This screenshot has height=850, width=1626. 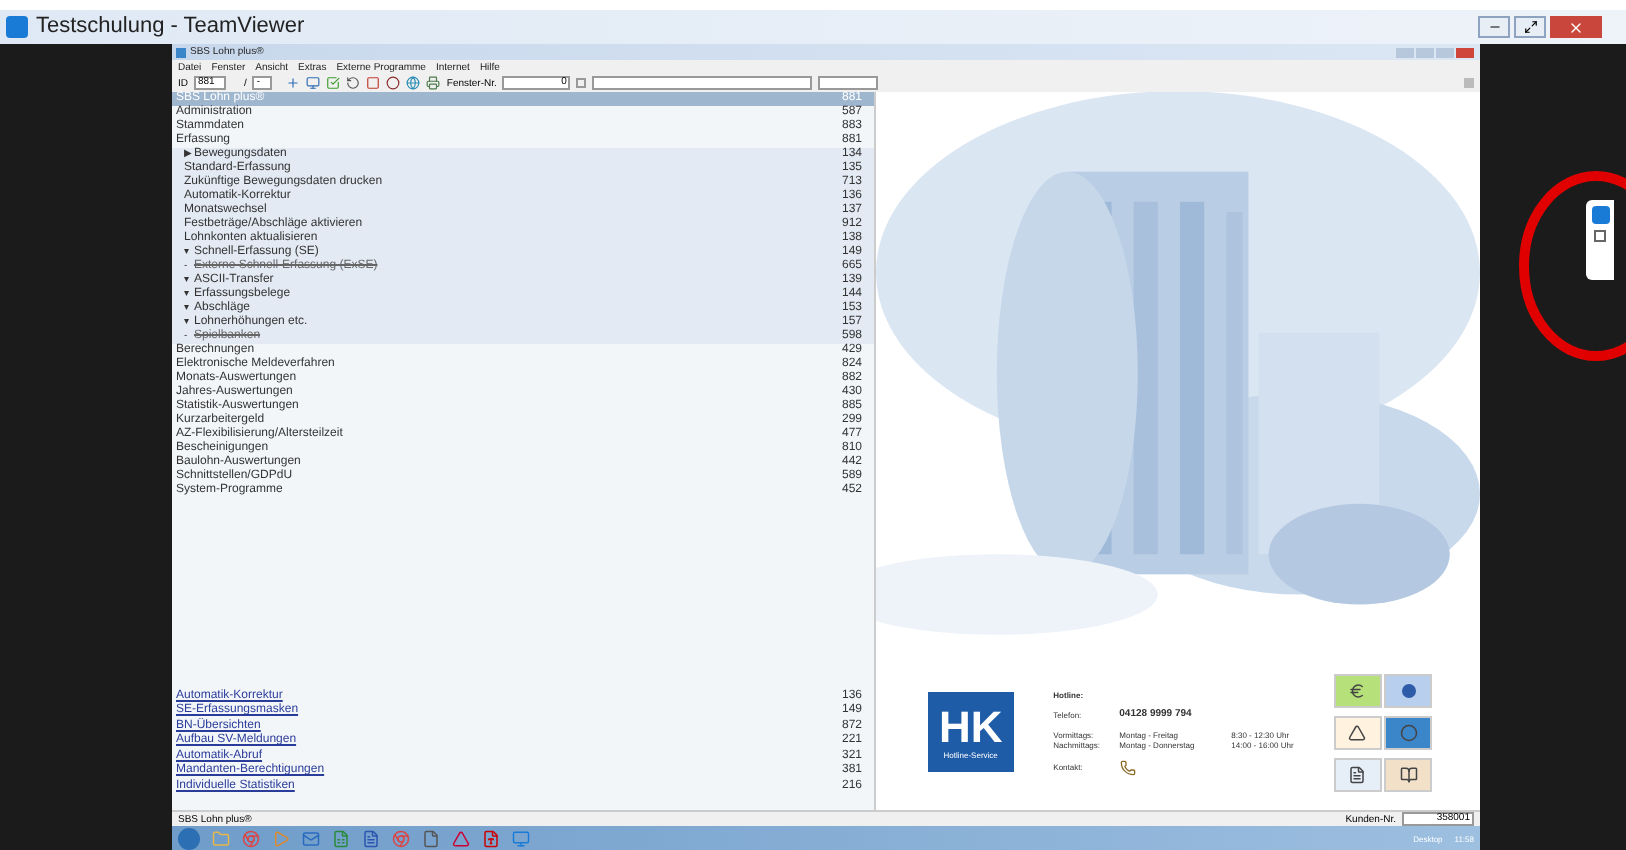 What do you see at coordinates (170, 27) in the screenshot?
I see `window-title: Testschulung - TeamViewer` at bounding box center [170, 27].